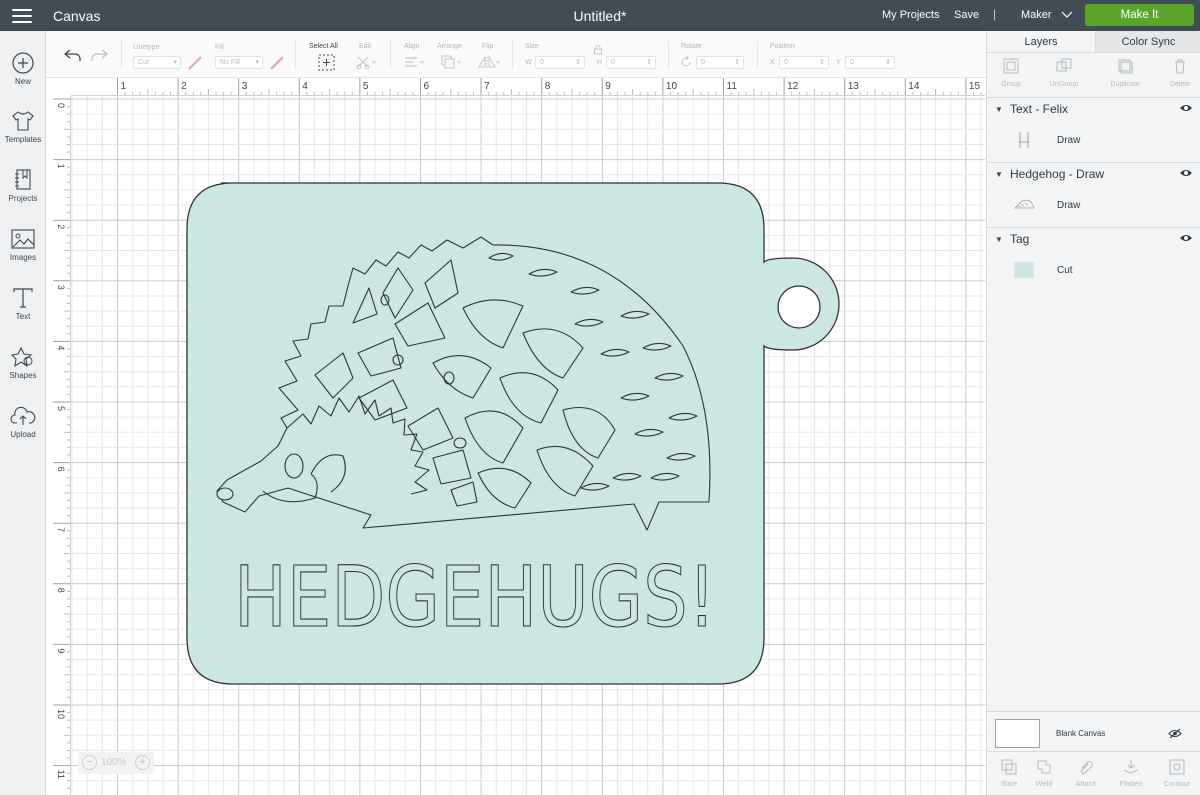 This screenshot has height=795, width=1200. I want to click on zoom-out-button: −, so click(89, 762).